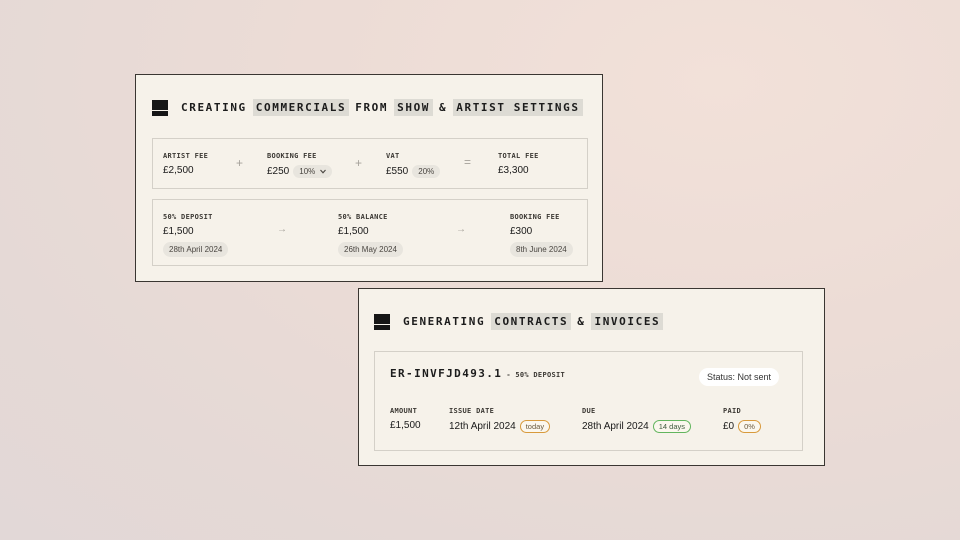 The height and width of the screenshot is (540, 960). Describe the element at coordinates (541, 249) in the screenshot. I see `booking-fee-step-date: 8th June 2024` at that location.